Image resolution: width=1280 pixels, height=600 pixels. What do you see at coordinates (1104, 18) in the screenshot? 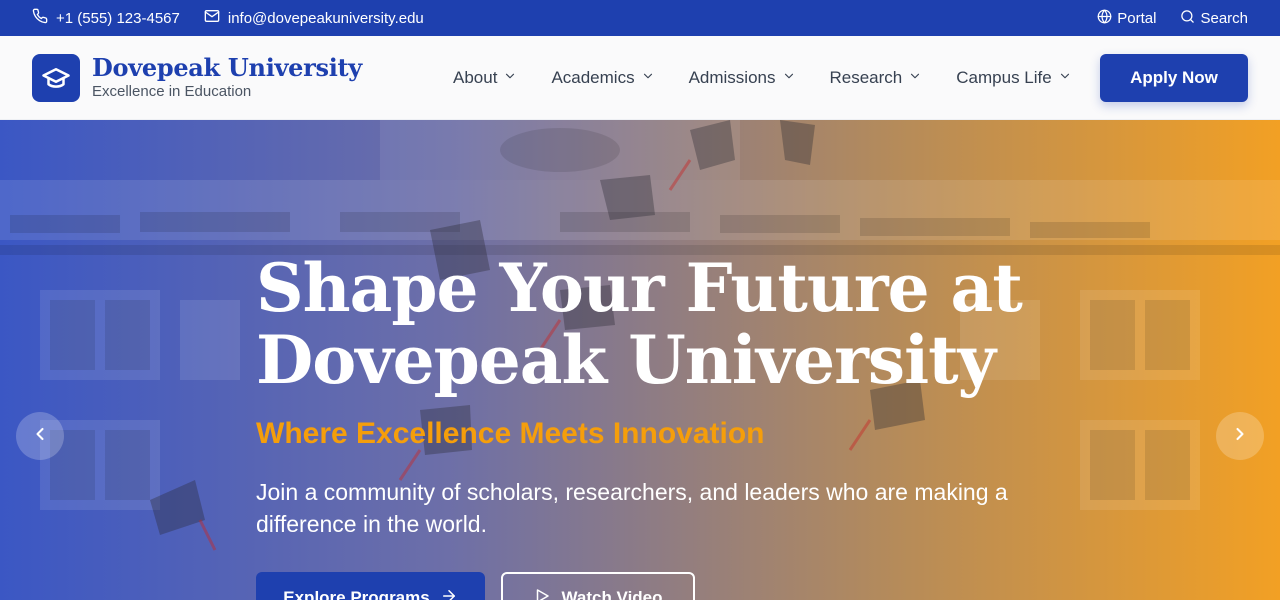
I see `globe-icon` at bounding box center [1104, 18].